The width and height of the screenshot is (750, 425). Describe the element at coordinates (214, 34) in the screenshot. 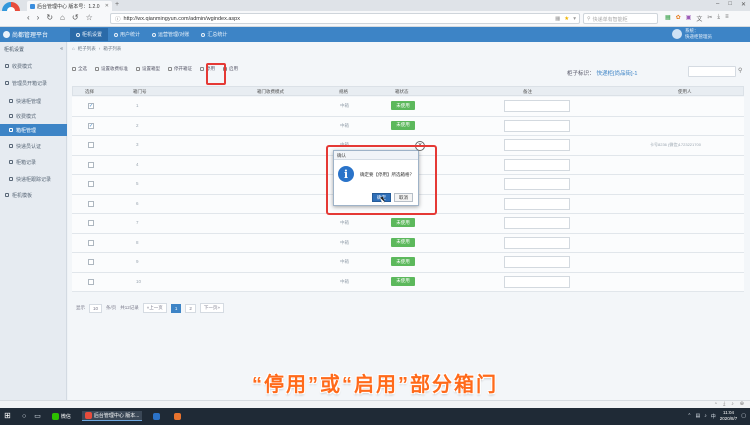

I see `tab-summary: 汇总统计` at that location.